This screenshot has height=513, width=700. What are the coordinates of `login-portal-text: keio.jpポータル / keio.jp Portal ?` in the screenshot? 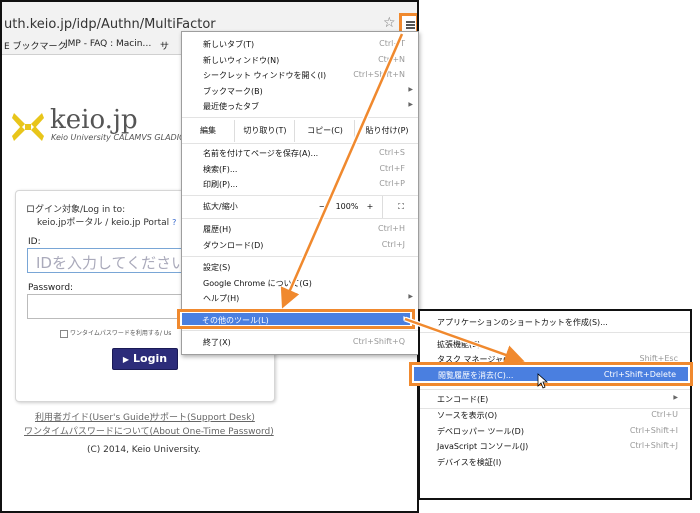 It's located at (106, 221).